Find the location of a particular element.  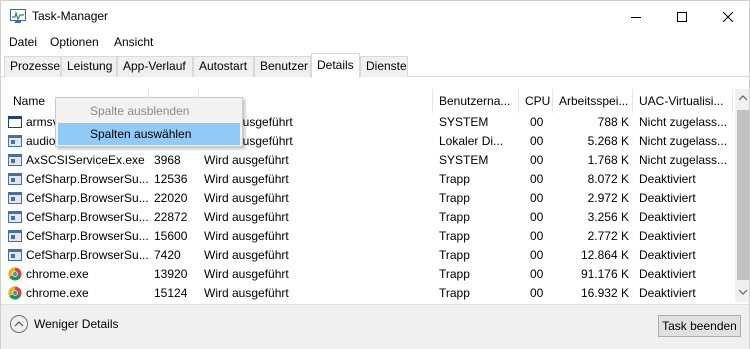

process-memory: 16.932 K is located at coordinates (604, 293).